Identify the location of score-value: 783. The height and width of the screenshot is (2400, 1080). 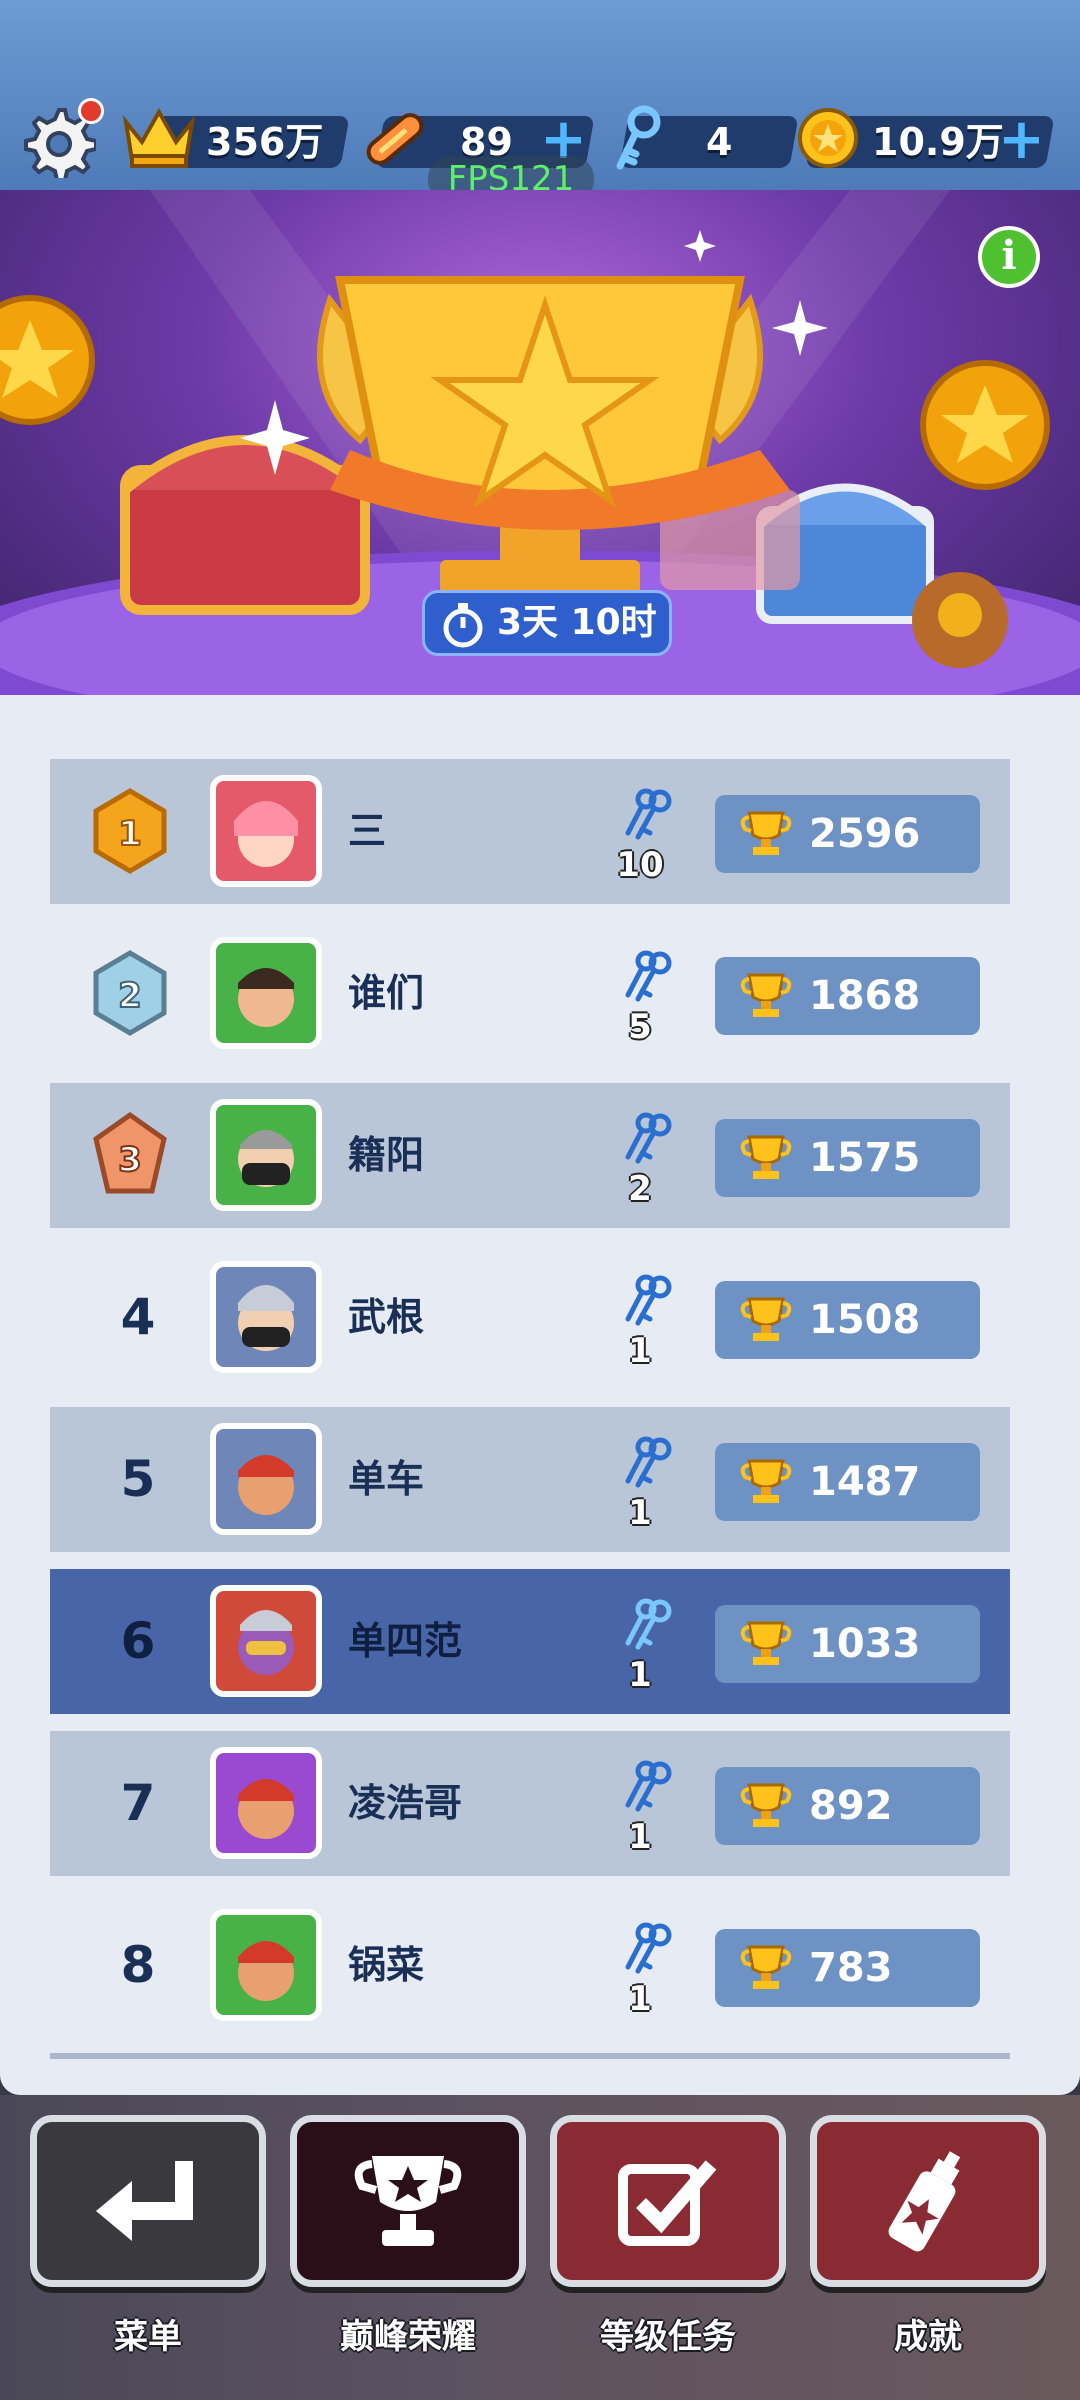
(851, 1968).